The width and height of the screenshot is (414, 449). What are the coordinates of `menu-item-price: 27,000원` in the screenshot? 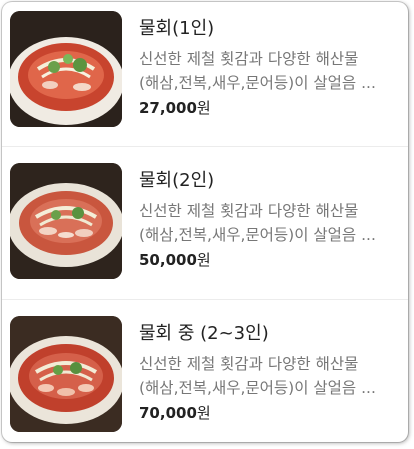 It's located at (175, 107).